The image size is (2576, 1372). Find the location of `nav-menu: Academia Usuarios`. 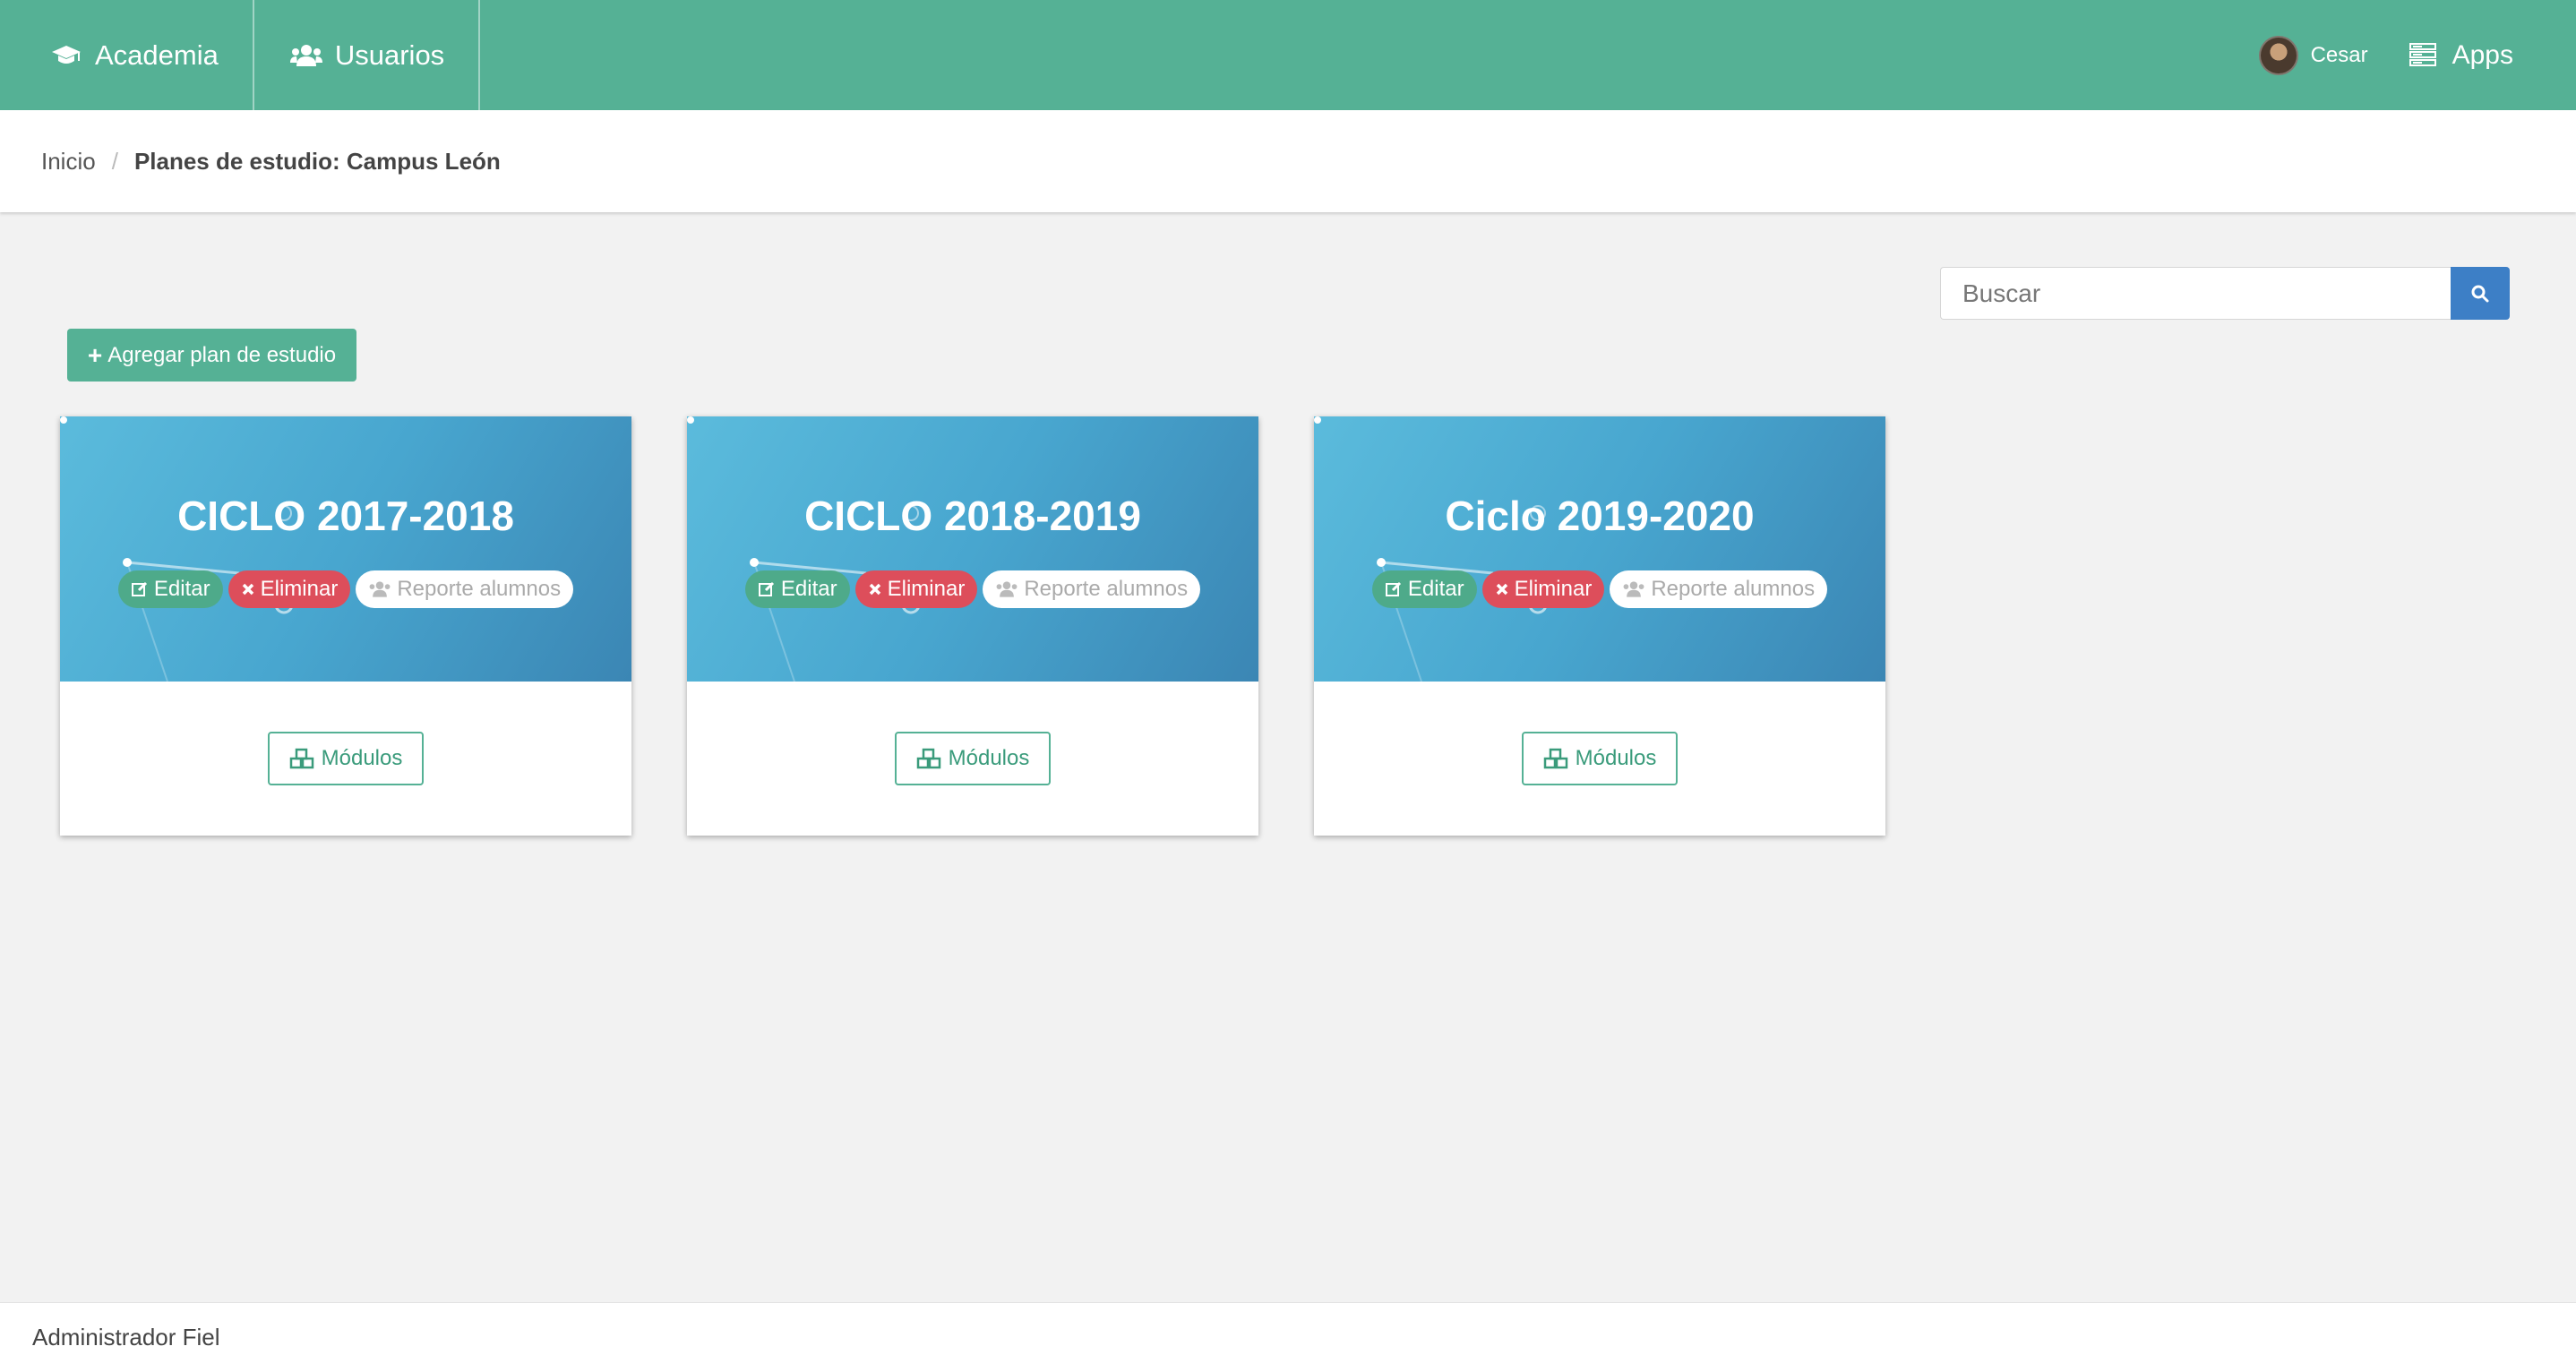

nav-menu: Academia Usuarios is located at coordinates (240, 55).